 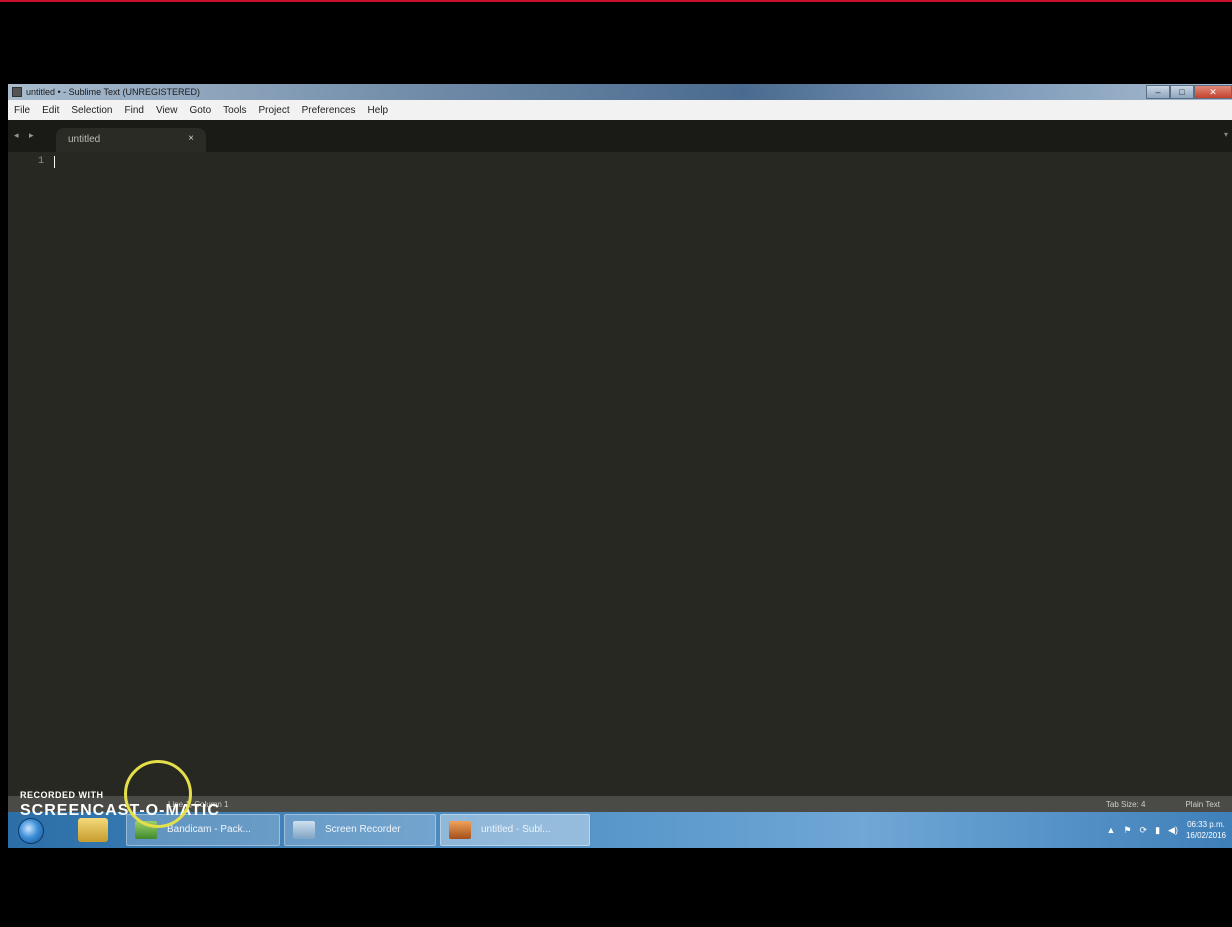 I want to click on volume-icon: ◀), so click(x=1173, y=830).